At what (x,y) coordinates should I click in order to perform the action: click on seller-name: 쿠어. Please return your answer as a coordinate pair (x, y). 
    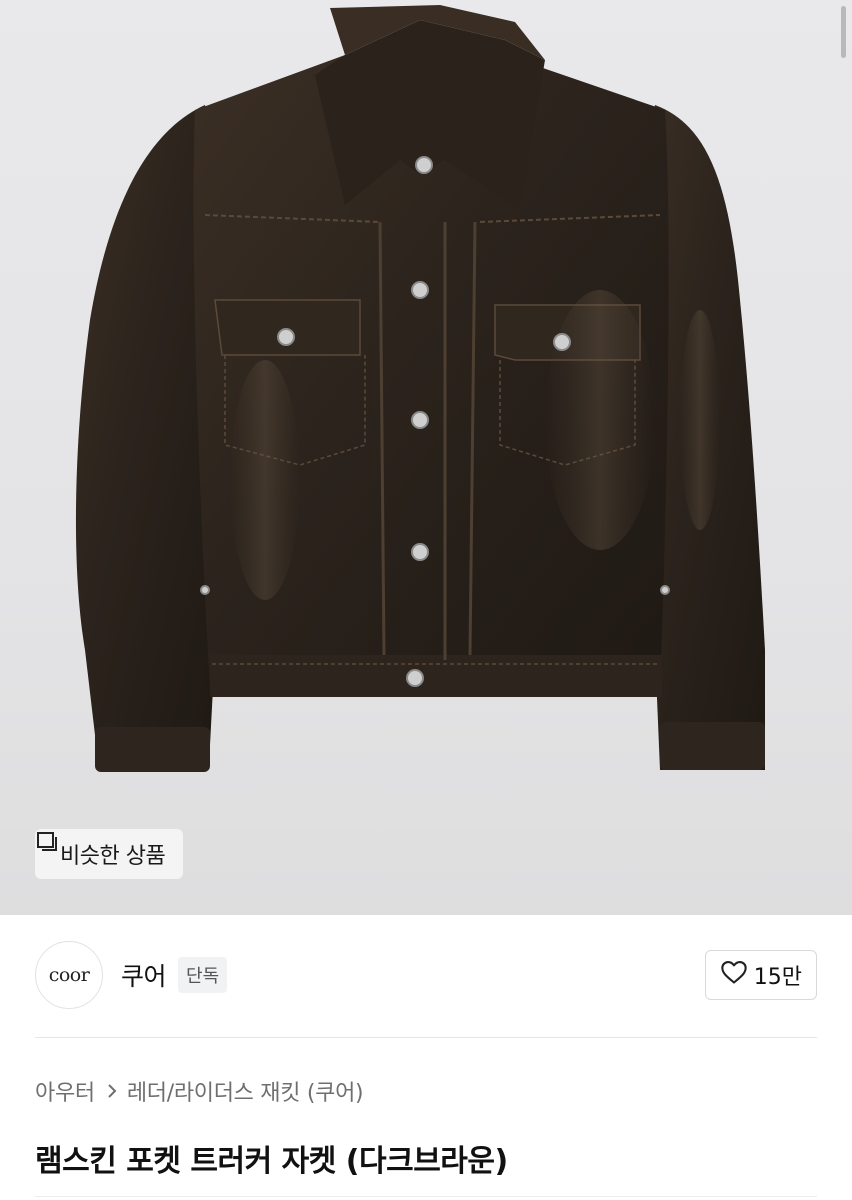
    Looking at the image, I should click on (144, 975).